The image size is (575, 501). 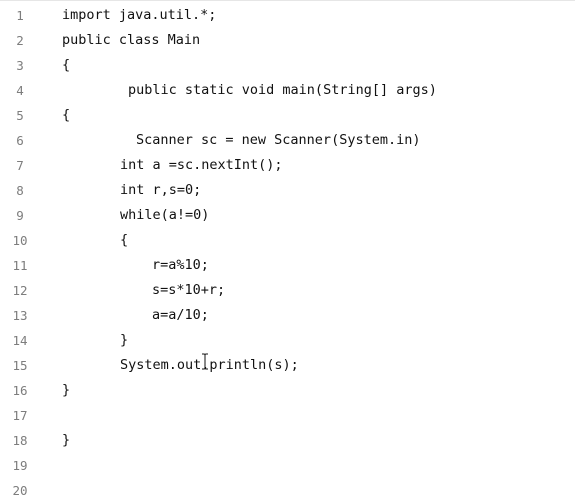 What do you see at coordinates (20, 115) in the screenshot?
I see `line-number: 5` at bounding box center [20, 115].